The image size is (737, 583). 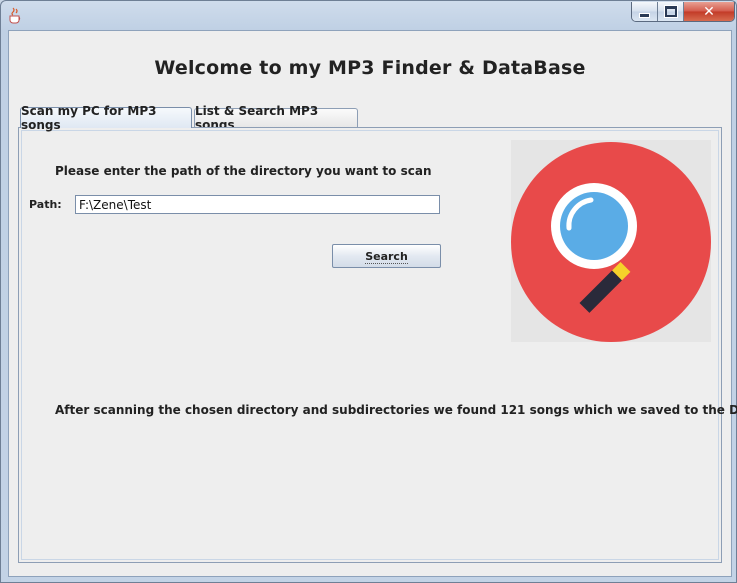 What do you see at coordinates (257, 204) in the screenshot?
I see `path-input` at bounding box center [257, 204].